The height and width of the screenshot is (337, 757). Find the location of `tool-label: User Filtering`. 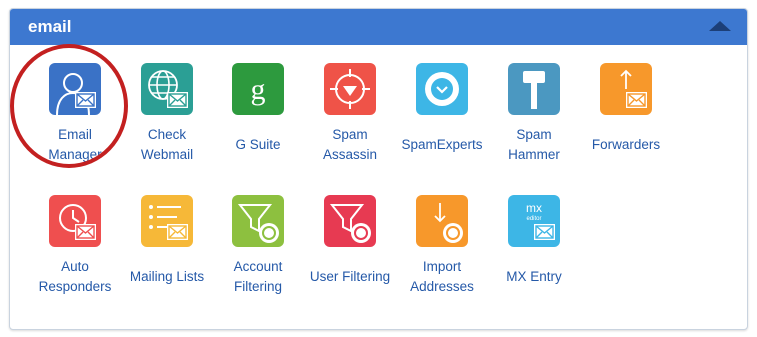

tool-label: User Filtering is located at coordinates (350, 277).